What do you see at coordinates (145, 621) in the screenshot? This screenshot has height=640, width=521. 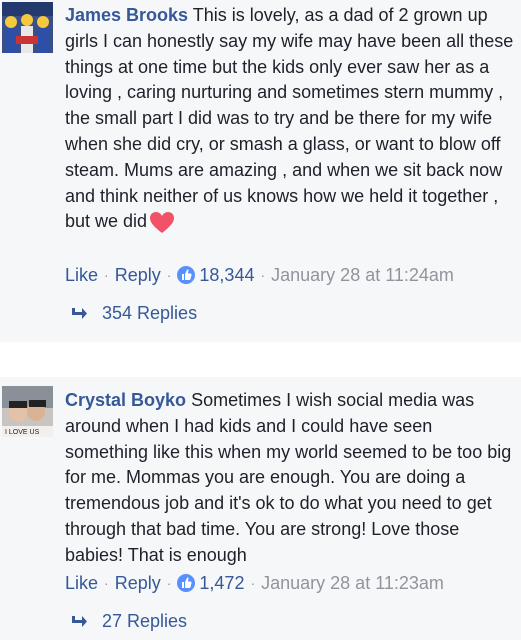 I see `replies-count-label: 27 Replies` at bounding box center [145, 621].